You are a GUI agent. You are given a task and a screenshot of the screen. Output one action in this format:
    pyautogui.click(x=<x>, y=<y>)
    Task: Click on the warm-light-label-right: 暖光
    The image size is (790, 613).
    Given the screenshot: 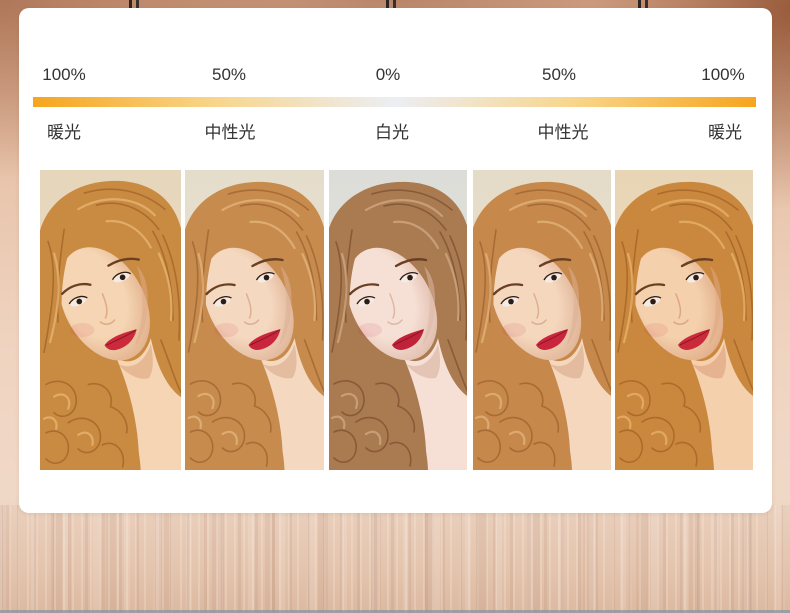 What is the action you would take?
    pyautogui.click(x=725, y=133)
    